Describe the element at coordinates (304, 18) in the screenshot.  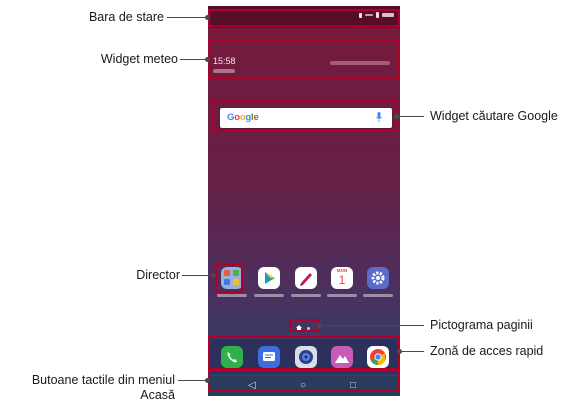
I see `status-bar-highlight` at that location.